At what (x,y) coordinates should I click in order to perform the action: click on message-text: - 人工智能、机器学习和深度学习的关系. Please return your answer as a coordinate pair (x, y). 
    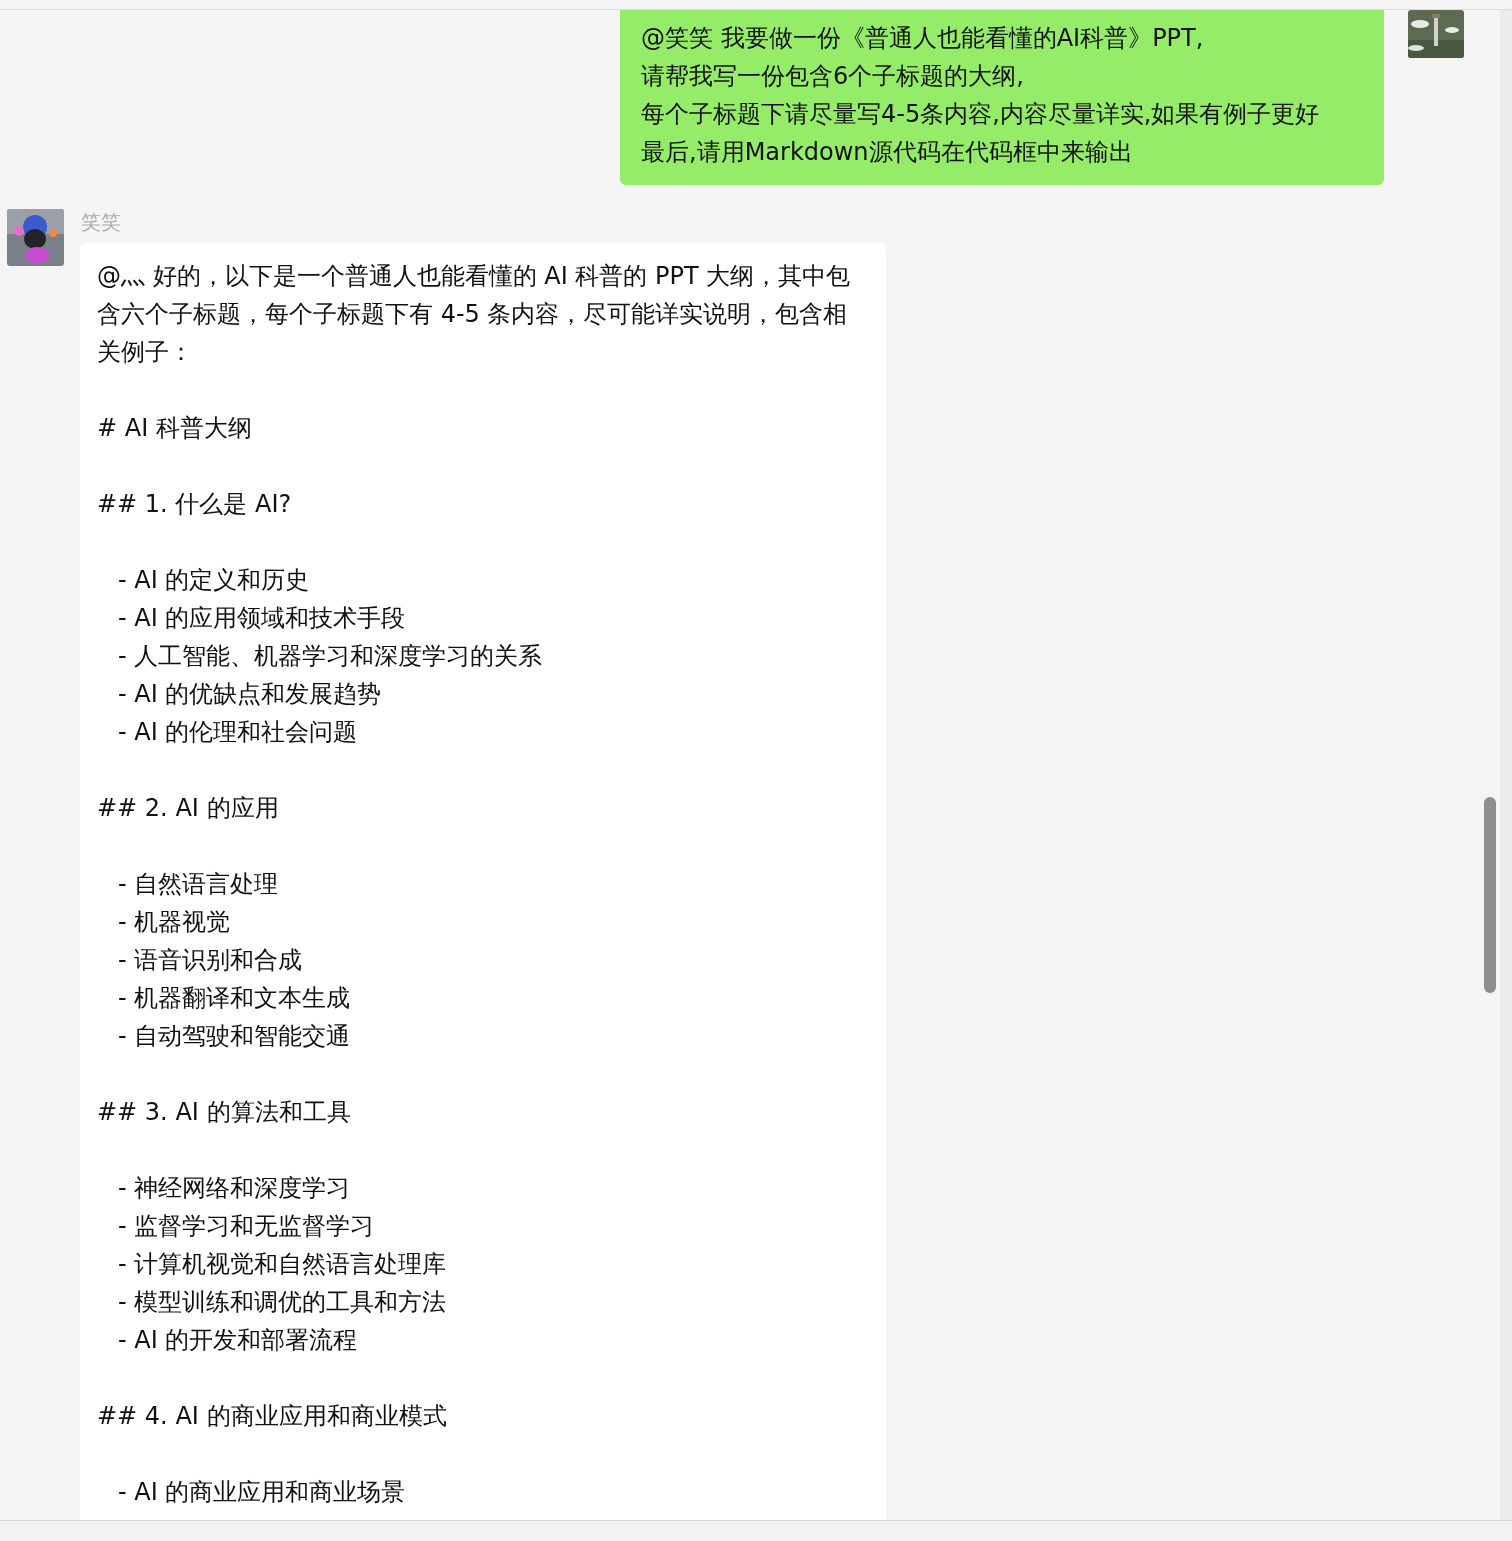
    Looking at the image, I should click on (330, 656).